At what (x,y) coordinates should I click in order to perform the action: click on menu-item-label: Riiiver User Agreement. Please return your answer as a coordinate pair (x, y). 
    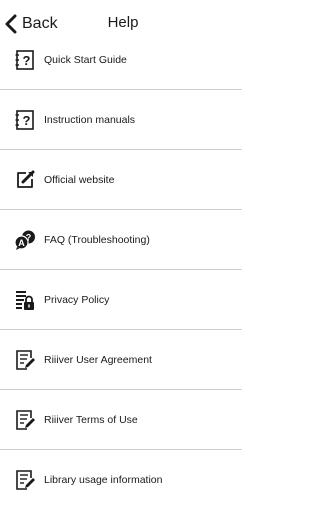
    Looking at the image, I should click on (98, 359).